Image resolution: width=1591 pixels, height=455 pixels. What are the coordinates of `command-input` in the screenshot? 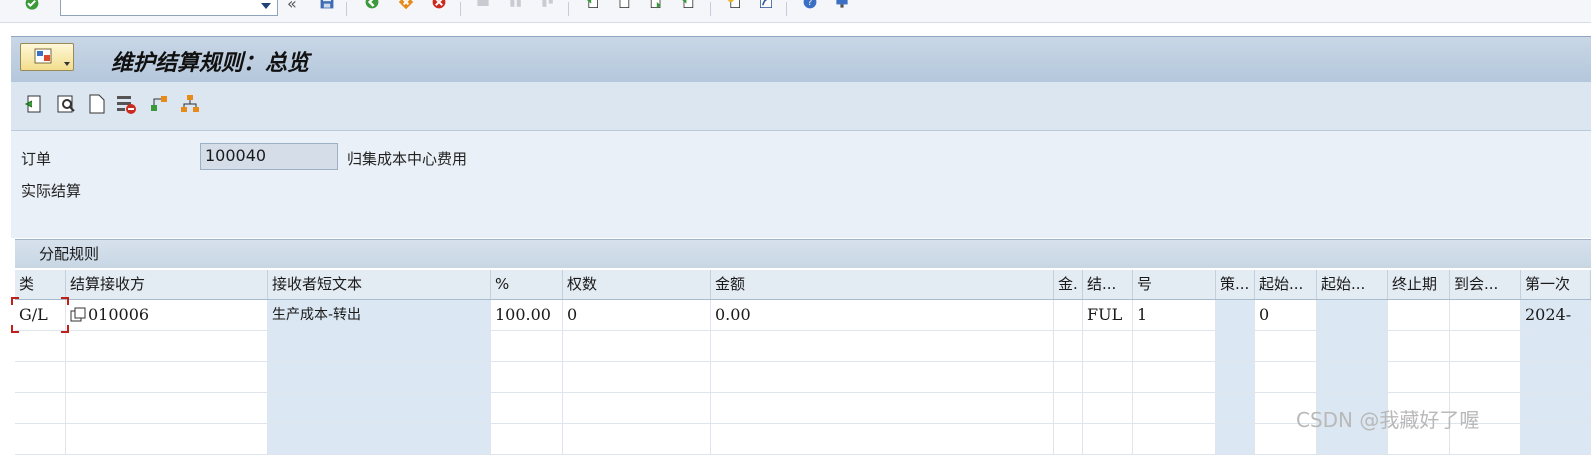 It's located at (158, 7).